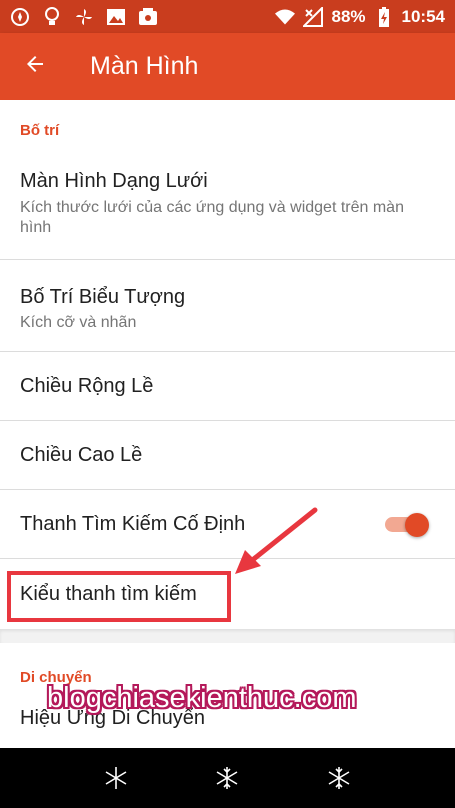 The image size is (455, 808). Describe the element at coordinates (103, 297) in the screenshot. I see `setting-title: Bố Trí Biểu Tượng` at that location.